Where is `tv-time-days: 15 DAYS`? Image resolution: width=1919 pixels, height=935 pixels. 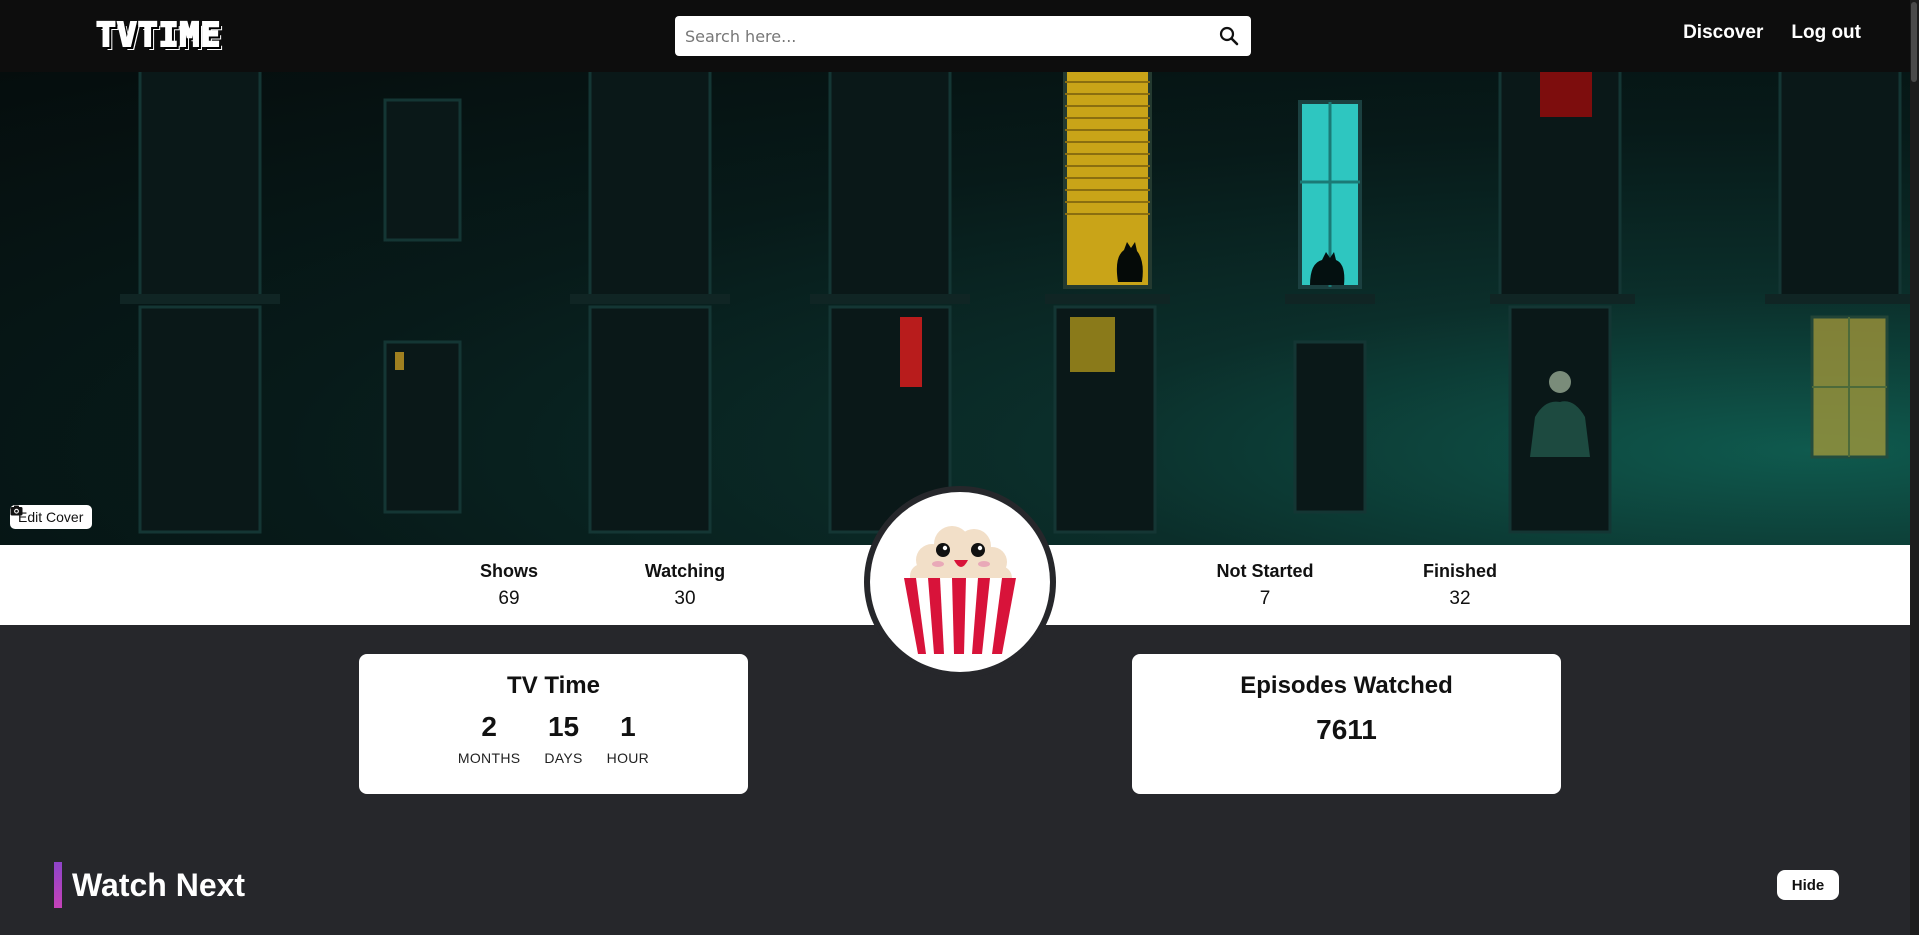 tv-time-days: 15 DAYS is located at coordinates (563, 738).